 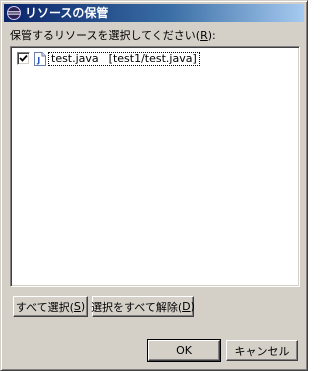 I want to click on resource-checkbox, so click(x=23, y=58).